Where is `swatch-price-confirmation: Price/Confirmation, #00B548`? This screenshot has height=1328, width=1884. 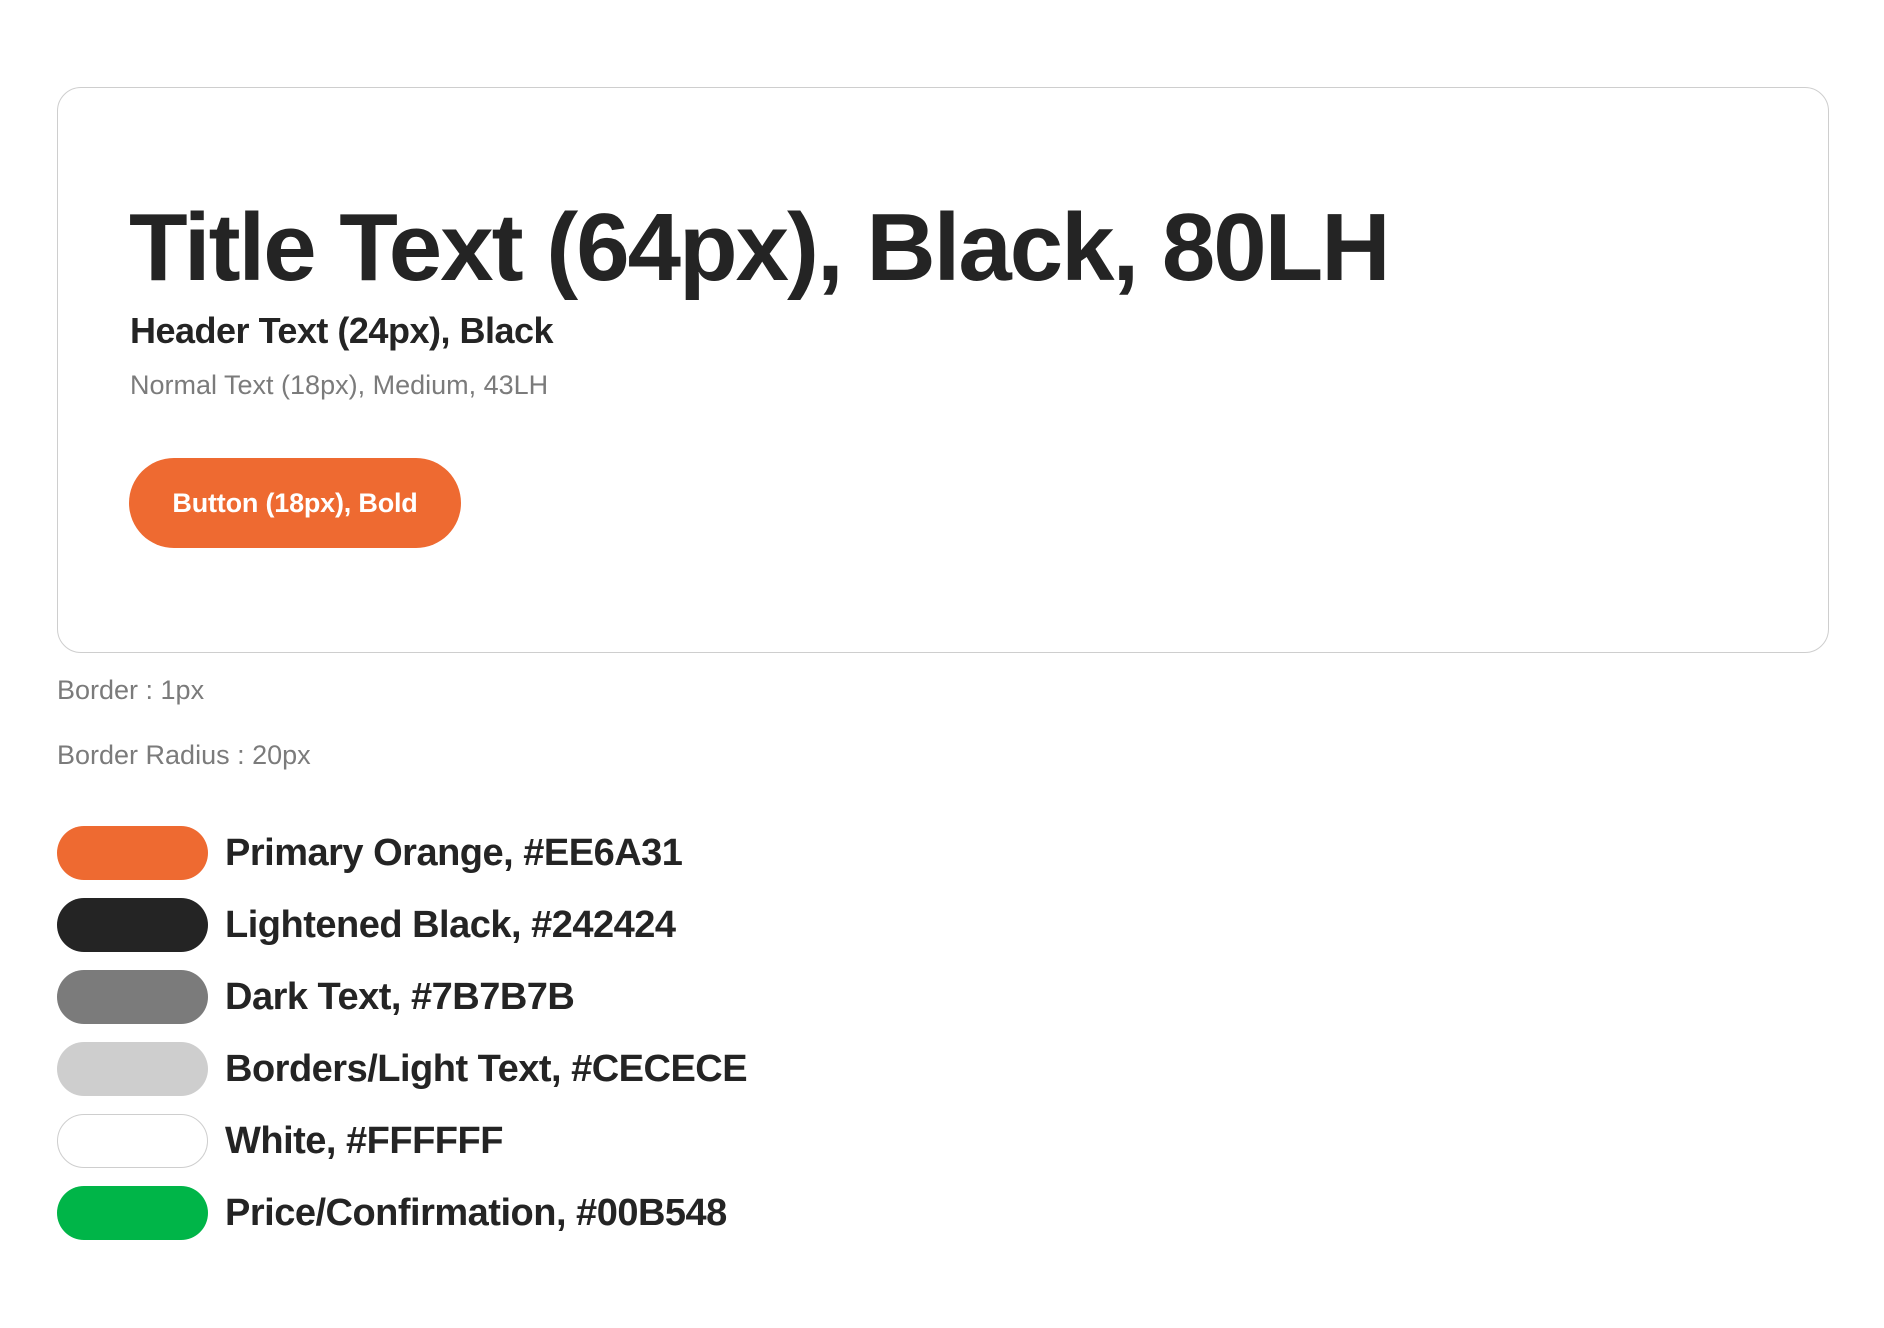 swatch-price-confirmation: Price/Confirmation, #00B548 is located at coordinates (402, 1213).